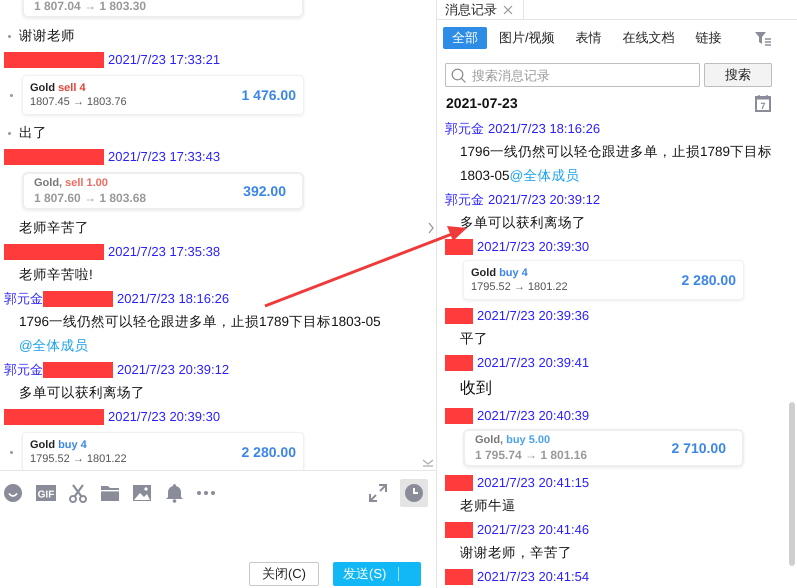  What do you see at coordinates (533, 415) in the screenshot?
I see `message-time: 2021/7/23 20:40:39` at bounding box center [533, 415].